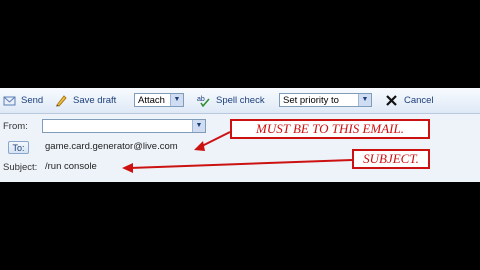 This screenshot has height=270, width=480. Describe the element at coordinates (127, 168) in the screenshot. I see `subject-arrowhead` at that location.